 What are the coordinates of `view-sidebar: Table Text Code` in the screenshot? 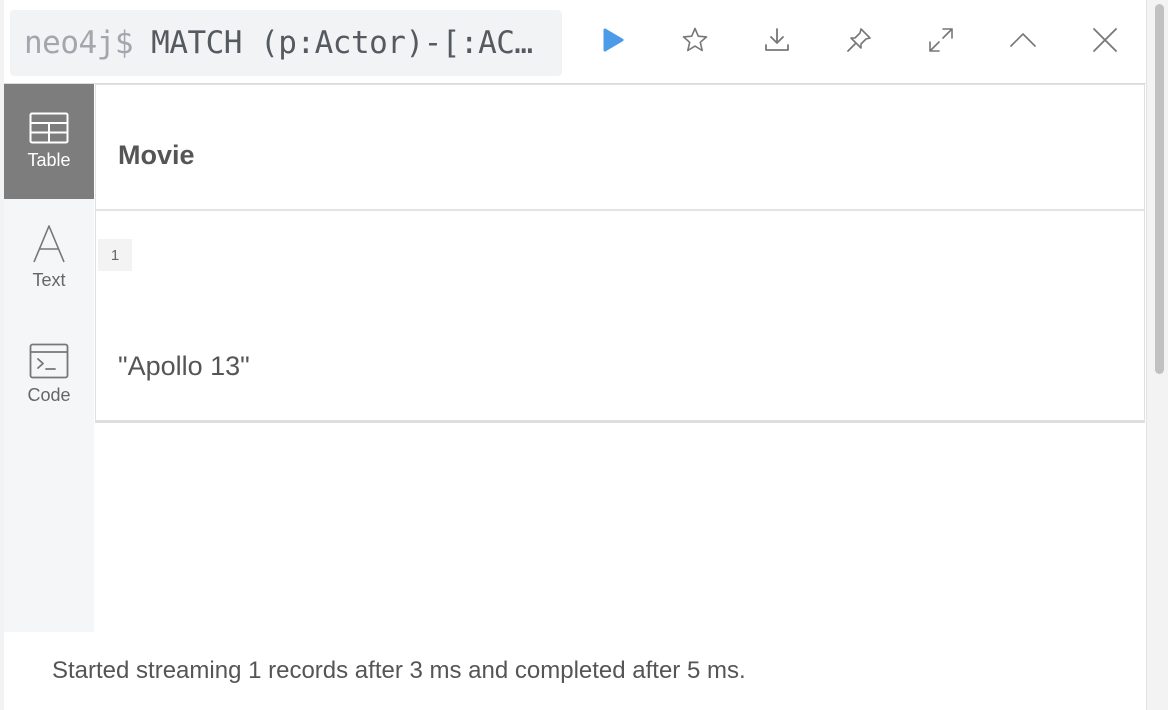 It's located at (49, 358).